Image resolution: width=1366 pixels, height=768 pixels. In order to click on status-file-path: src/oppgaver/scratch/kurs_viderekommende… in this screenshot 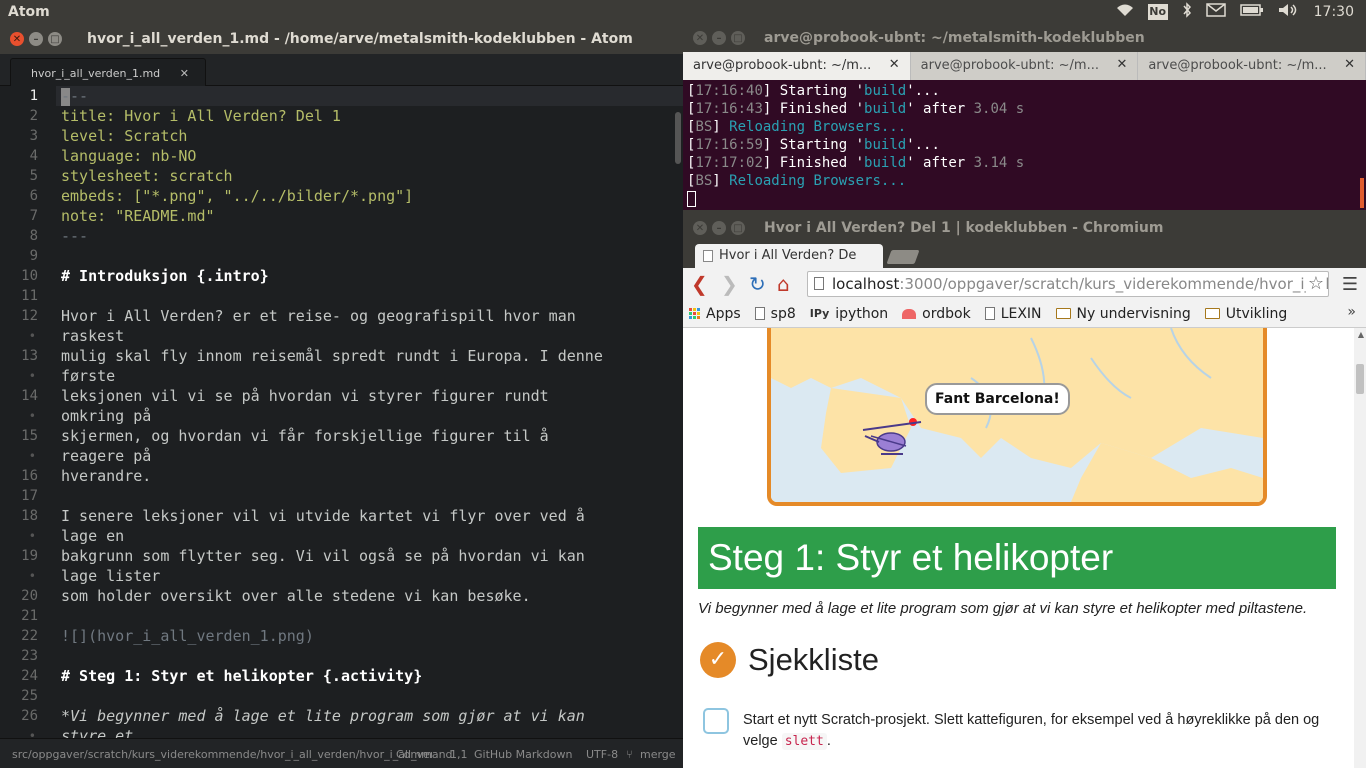, I will do `click(222, 754)`.